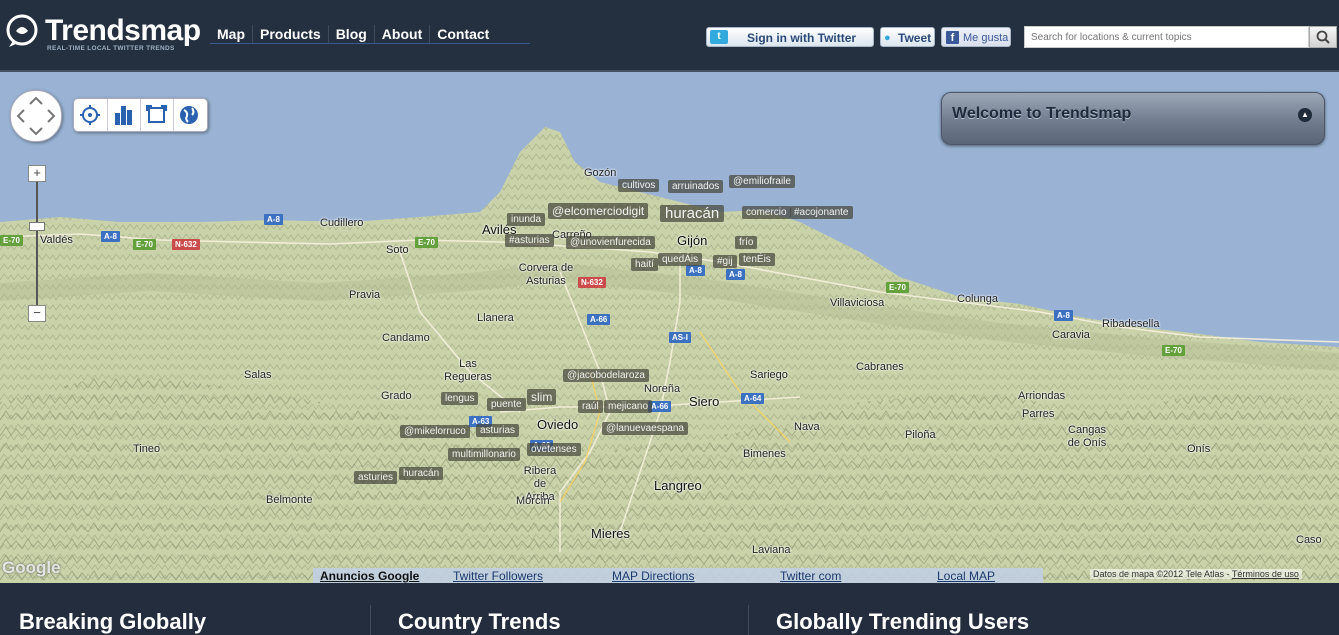 The width and height of the screenshot is (1339, 635). I want to click on place-label: Cabranes, so click(880, 367).